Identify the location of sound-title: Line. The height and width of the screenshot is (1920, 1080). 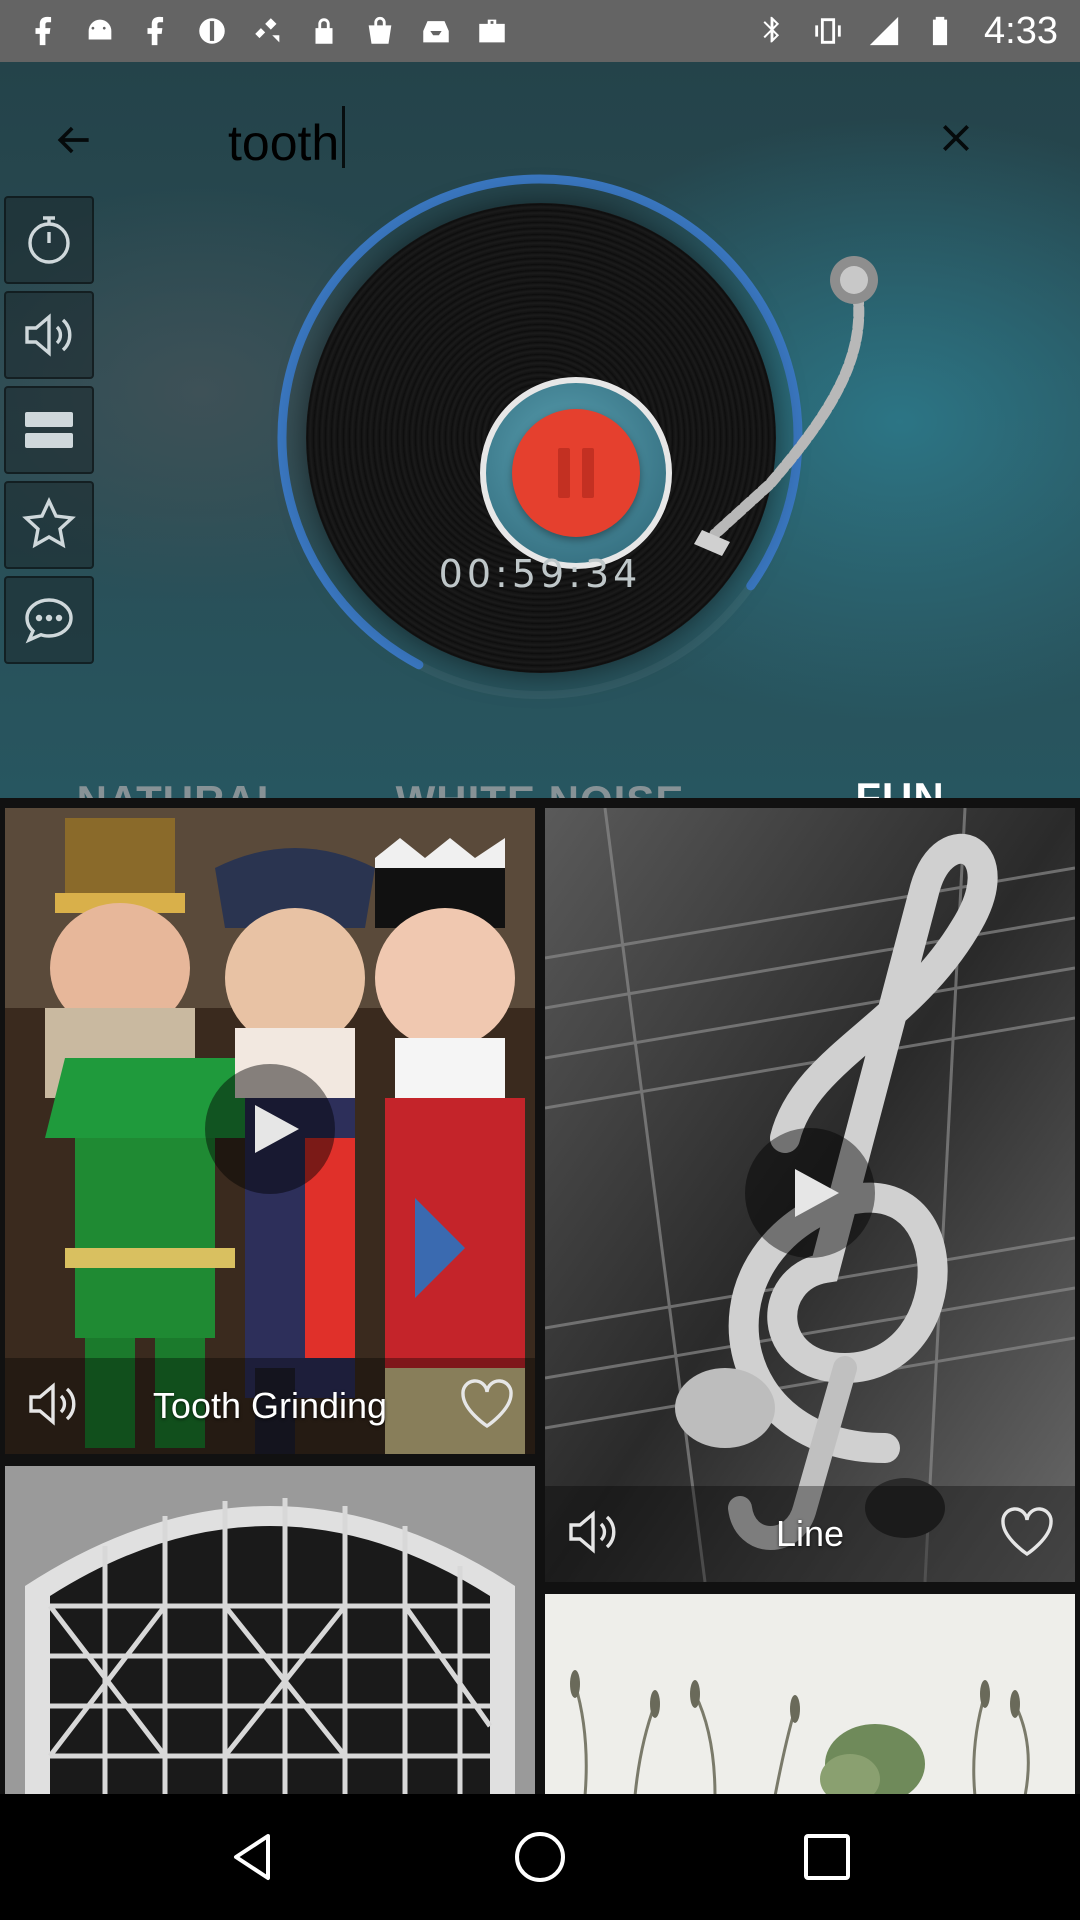
(810, 1533).